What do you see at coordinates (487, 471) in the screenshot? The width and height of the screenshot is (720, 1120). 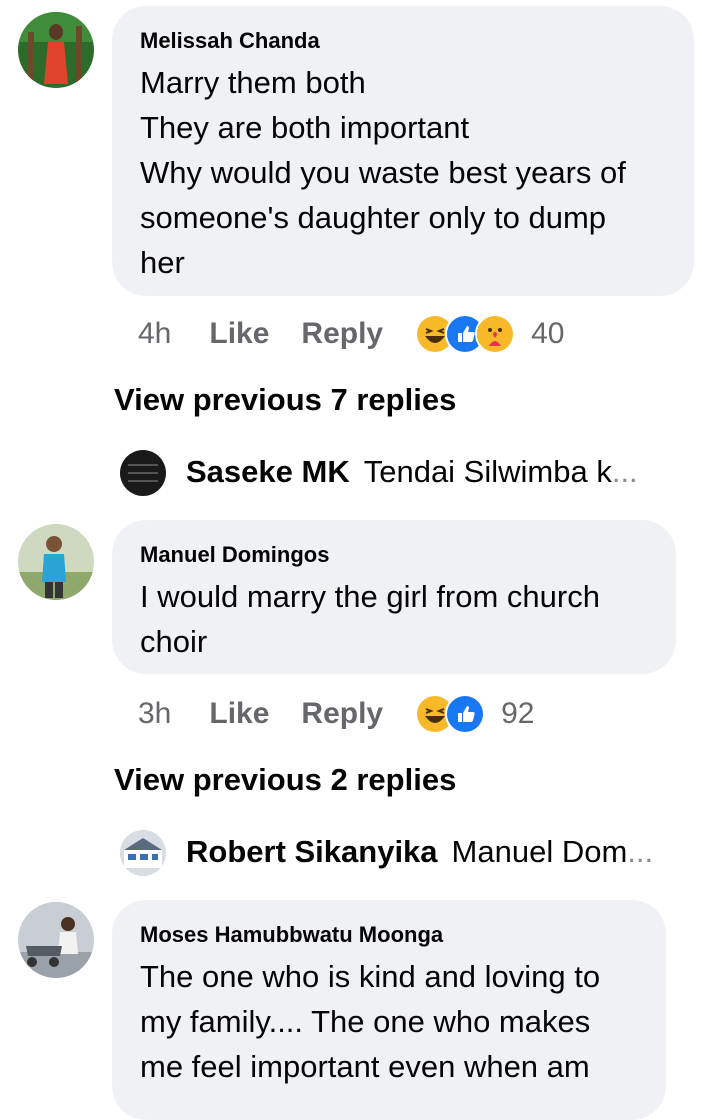 I see `reply-snippet: Tendai Silwimba k` at bounding box center [487, 471].